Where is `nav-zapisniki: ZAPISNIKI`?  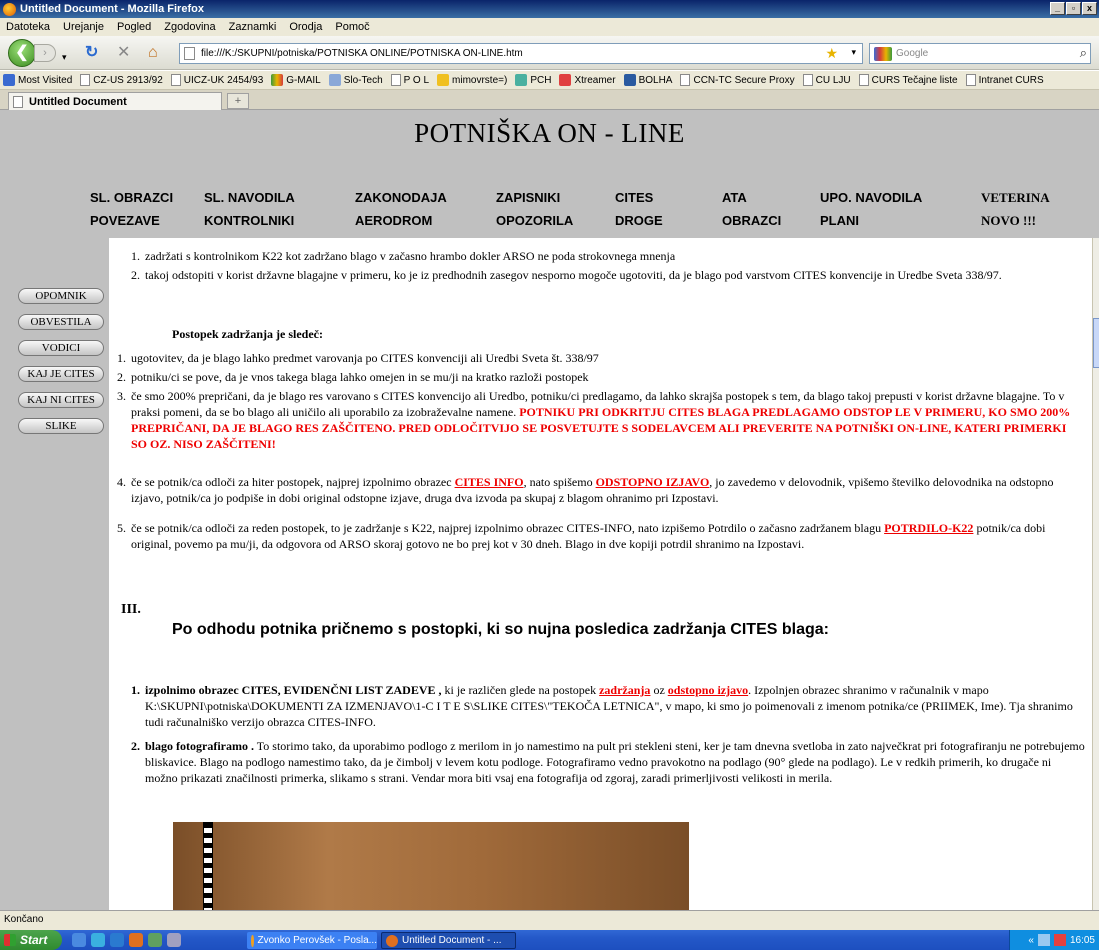 nav-zapisniki: ZAPISNIKI is located at coordinates (528, 197).